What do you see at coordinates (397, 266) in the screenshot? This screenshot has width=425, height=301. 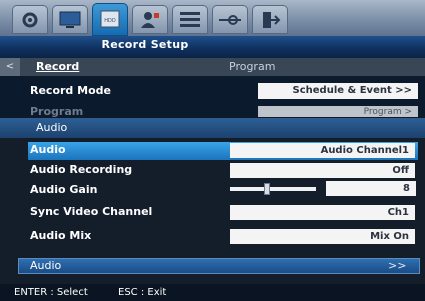 I see `audio-menu-arrows: >>` at bounding box center [397, 266].